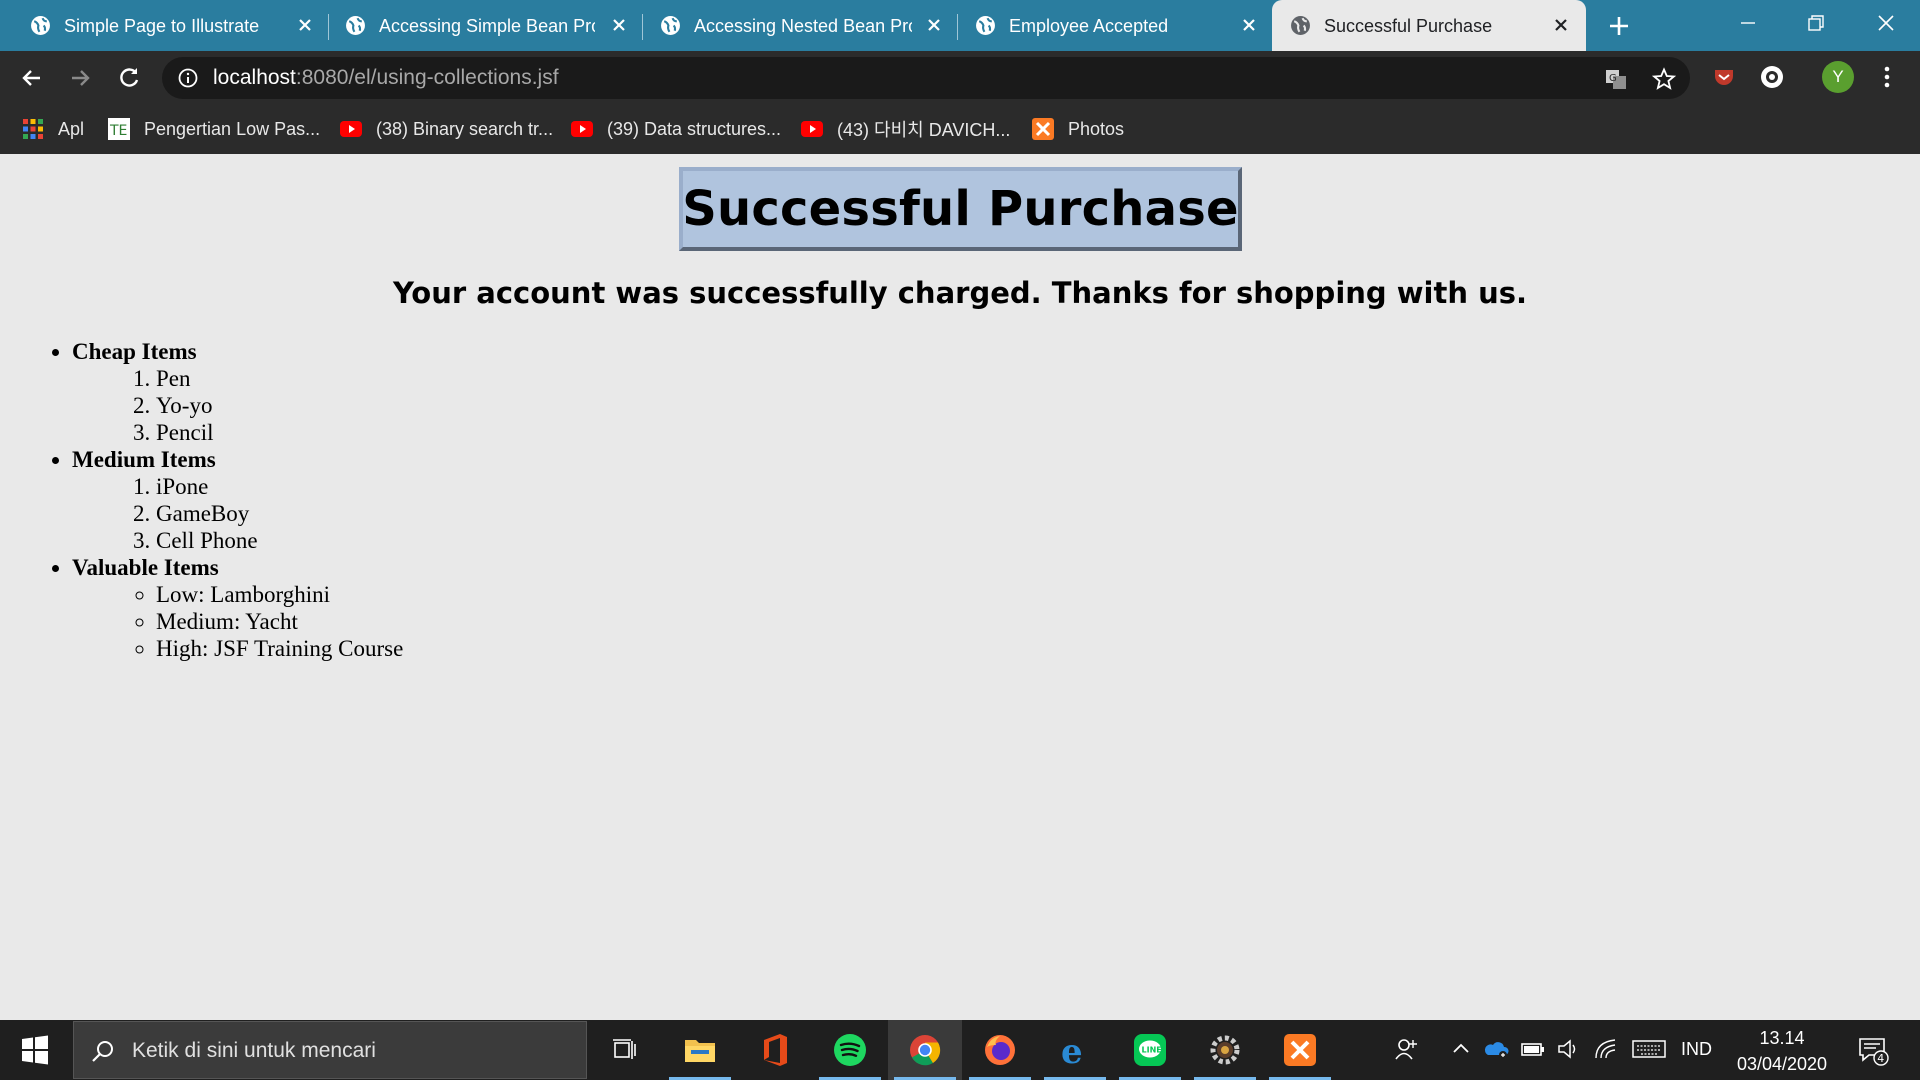  I want to click on taskbar-chrome, so click(925, 1050).